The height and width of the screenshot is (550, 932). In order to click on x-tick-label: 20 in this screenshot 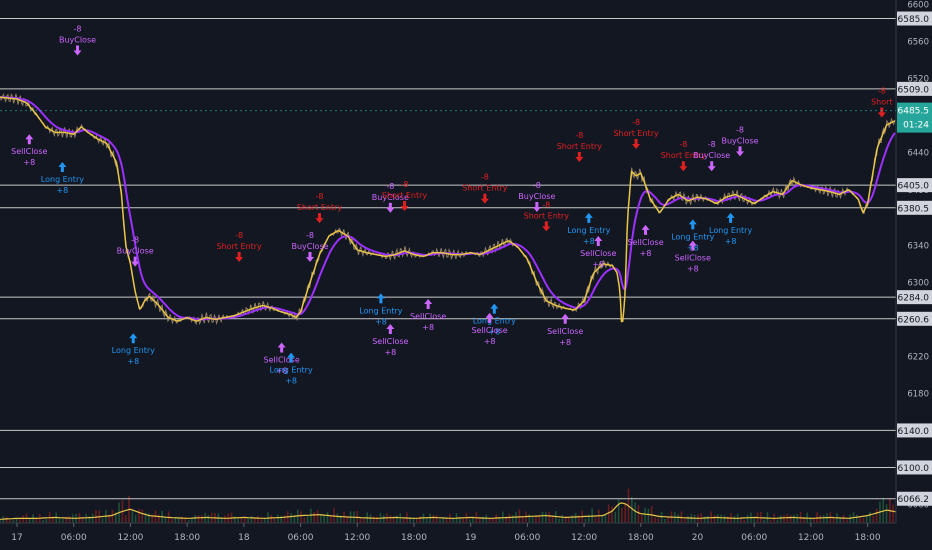, I will do `click(698, 538)`.